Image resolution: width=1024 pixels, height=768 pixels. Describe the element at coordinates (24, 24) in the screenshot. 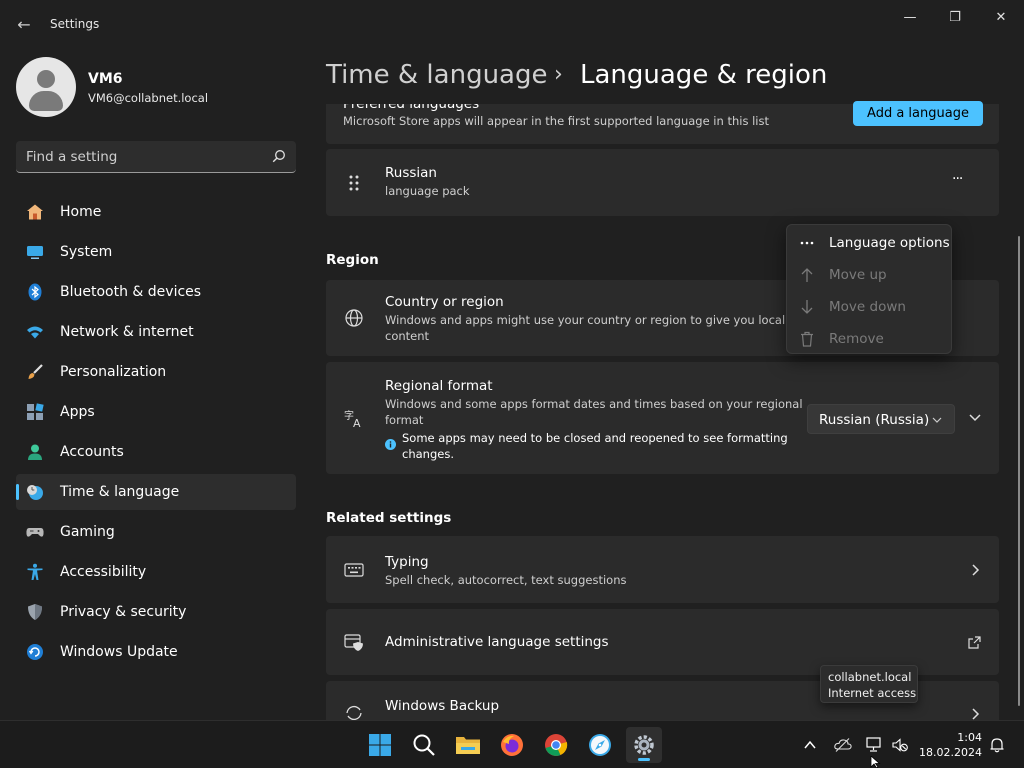

I see `back-button: ←` at that location.